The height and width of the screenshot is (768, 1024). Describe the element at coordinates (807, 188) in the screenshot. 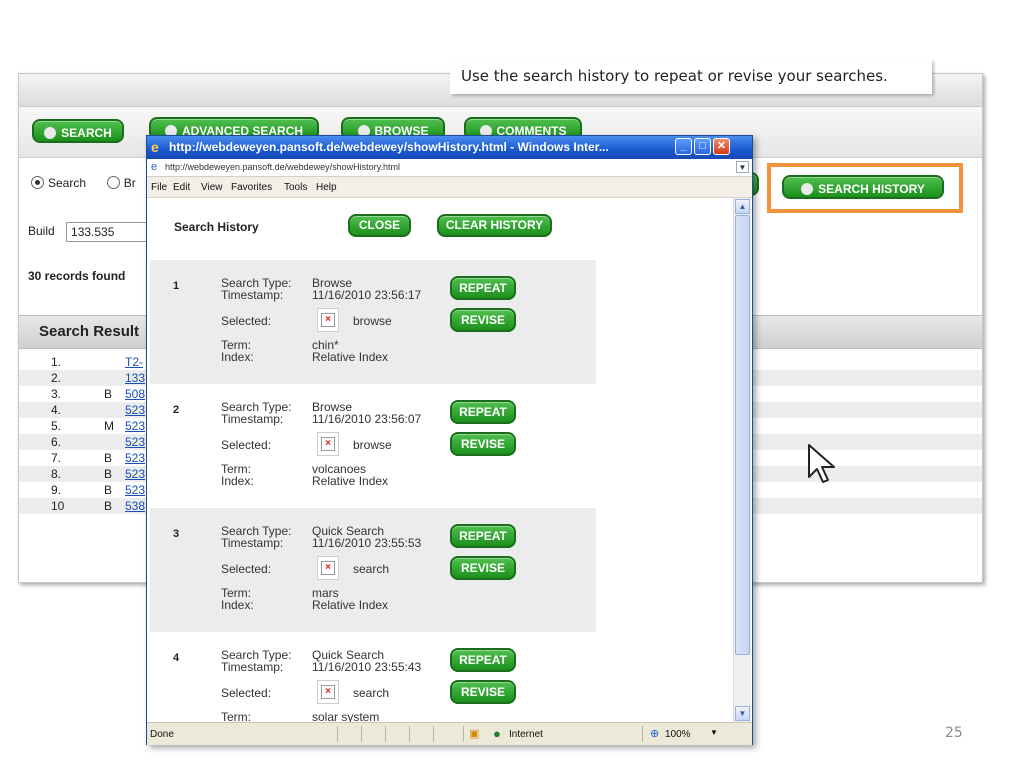

I see `history-icon` at that location.